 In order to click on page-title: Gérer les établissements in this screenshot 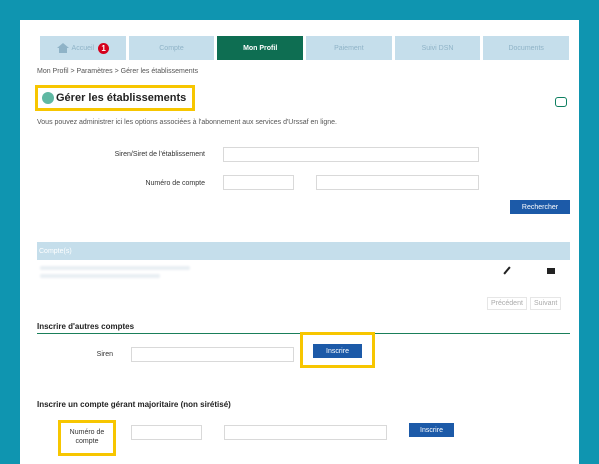, I will do `click(121, 98)`.